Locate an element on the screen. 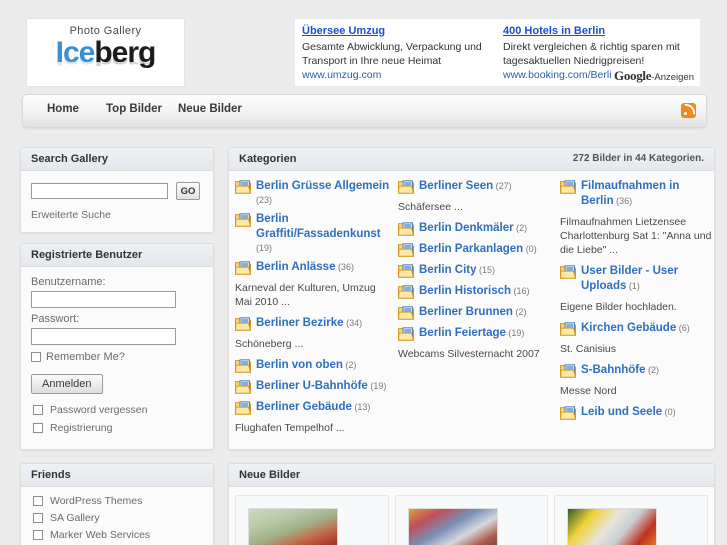 The image size is (727, 545). category-description: Messe Nord is located at coordinates (588, 391).